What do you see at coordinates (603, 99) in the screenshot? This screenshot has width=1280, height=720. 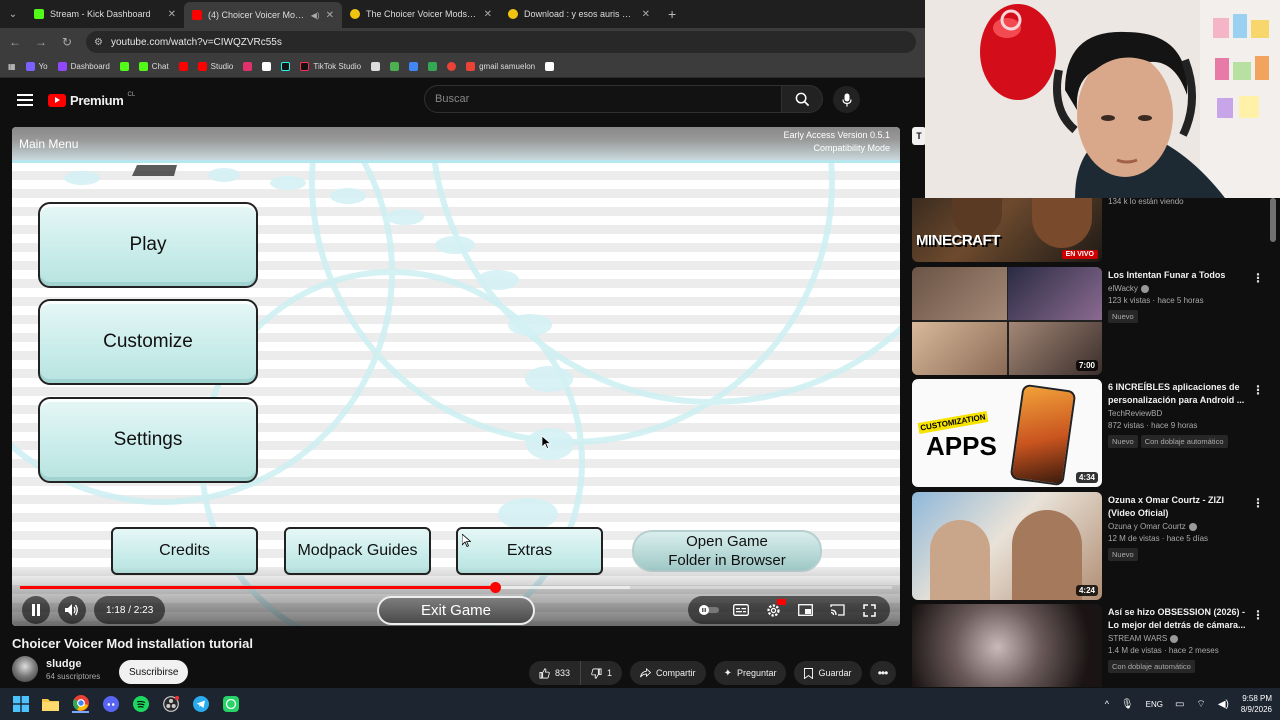 I see `search-input: Buscar` at bounding box center [603, 99].